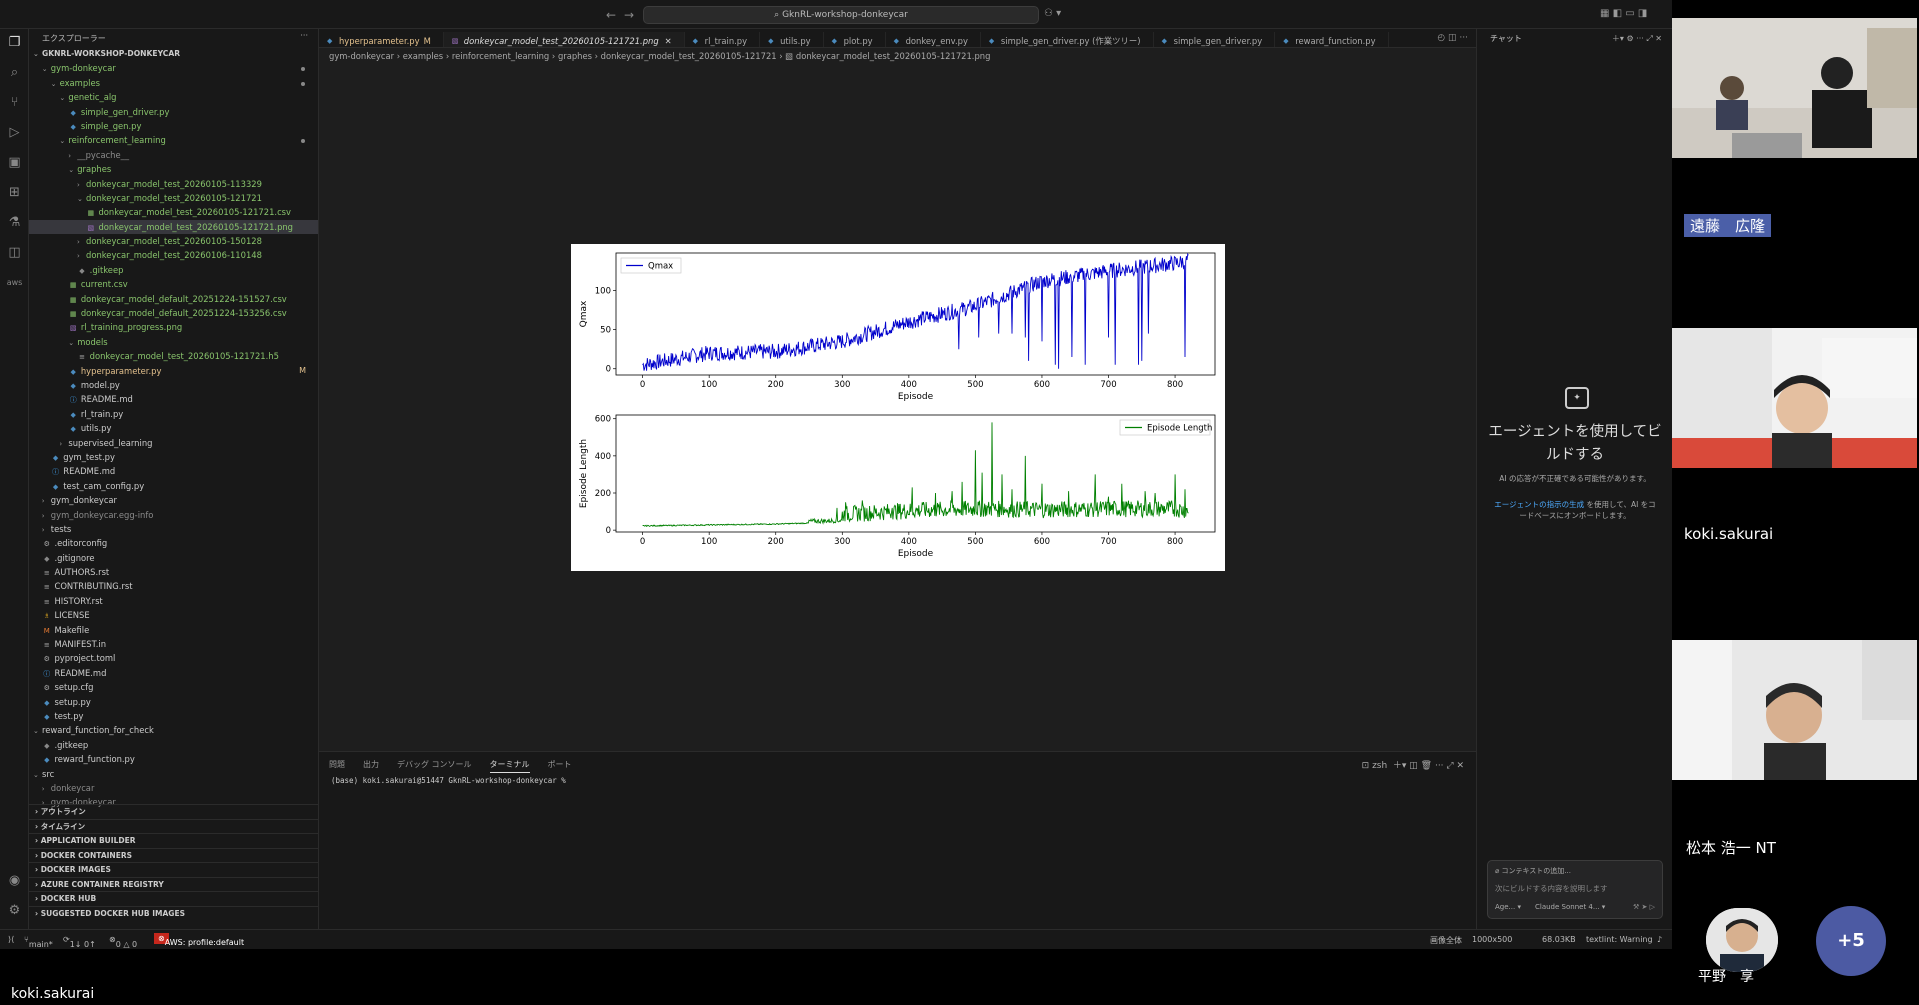 The width and height of the screenshot is (1919, 1005). Describe the element at coordinates (173, 68) in the screenshot. I see `tree-item-gym-donkeycar: ⌄ gym-donkeycar` at that location.